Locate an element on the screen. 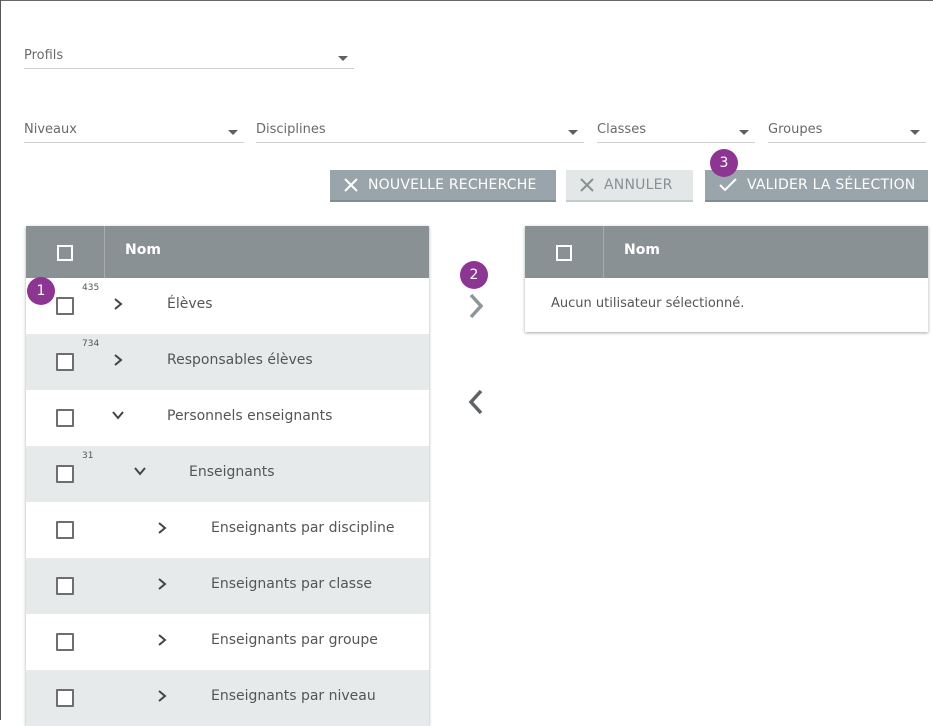  table-row: Enseignants par discipline is located at coordinates (227, 530).